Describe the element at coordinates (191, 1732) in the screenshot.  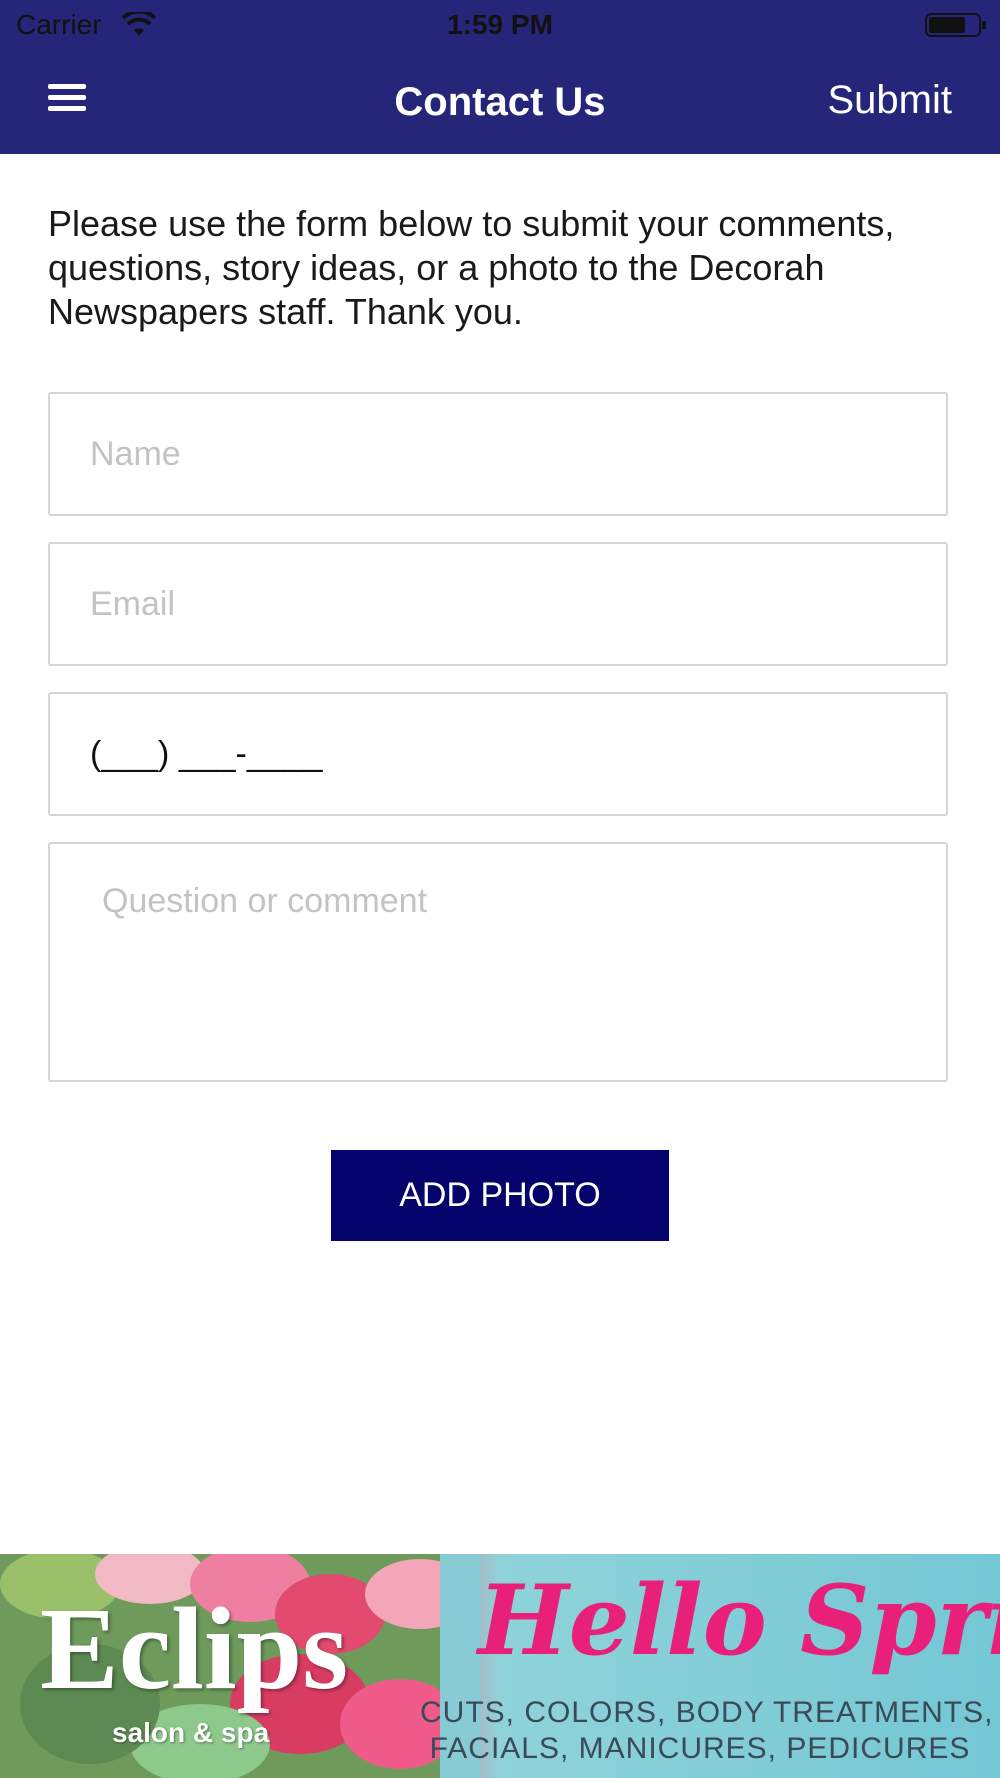
I see `ad-brand-subtitle: salon & spa` at that location.